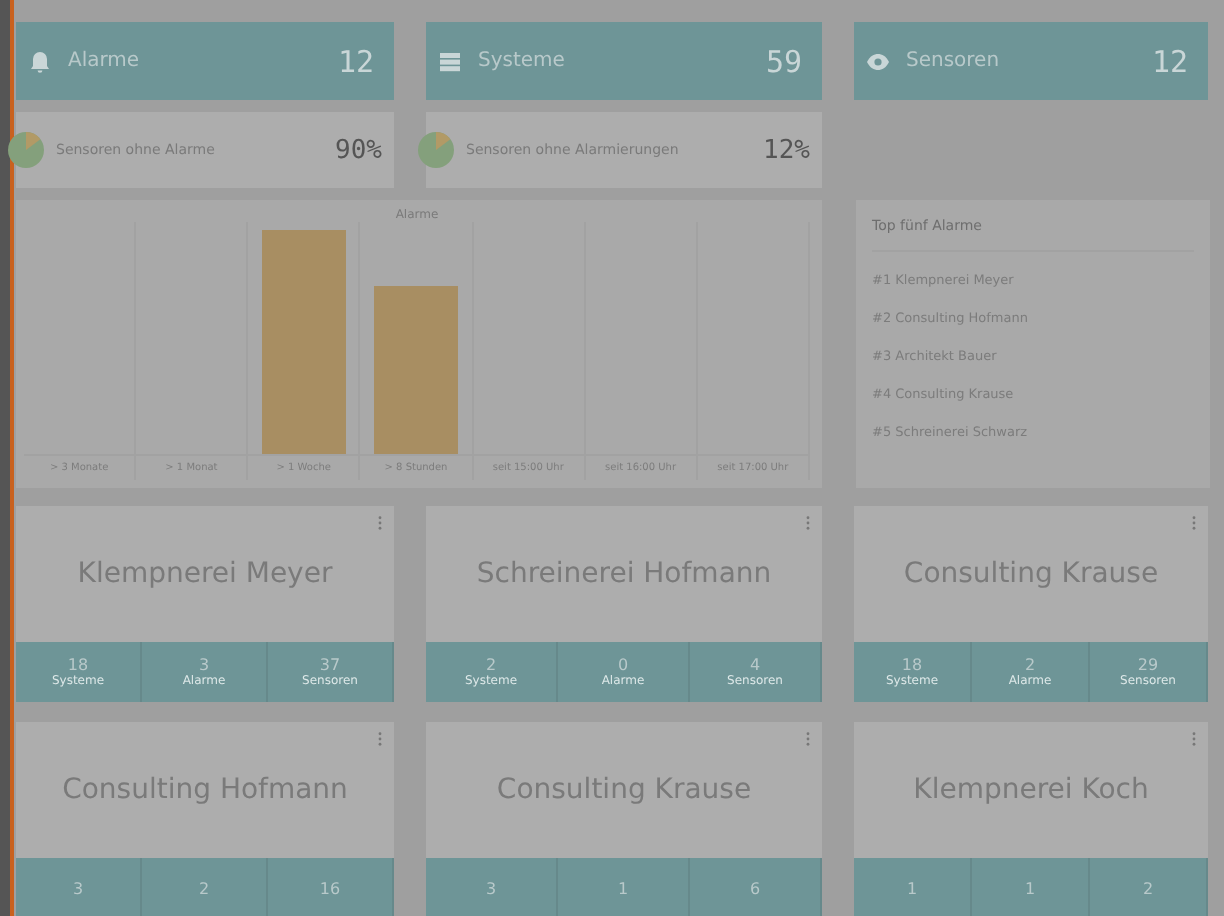  Describe the element at coordinates (786, 150) in the screenshot. I see `stat-value: 12%` at that location.